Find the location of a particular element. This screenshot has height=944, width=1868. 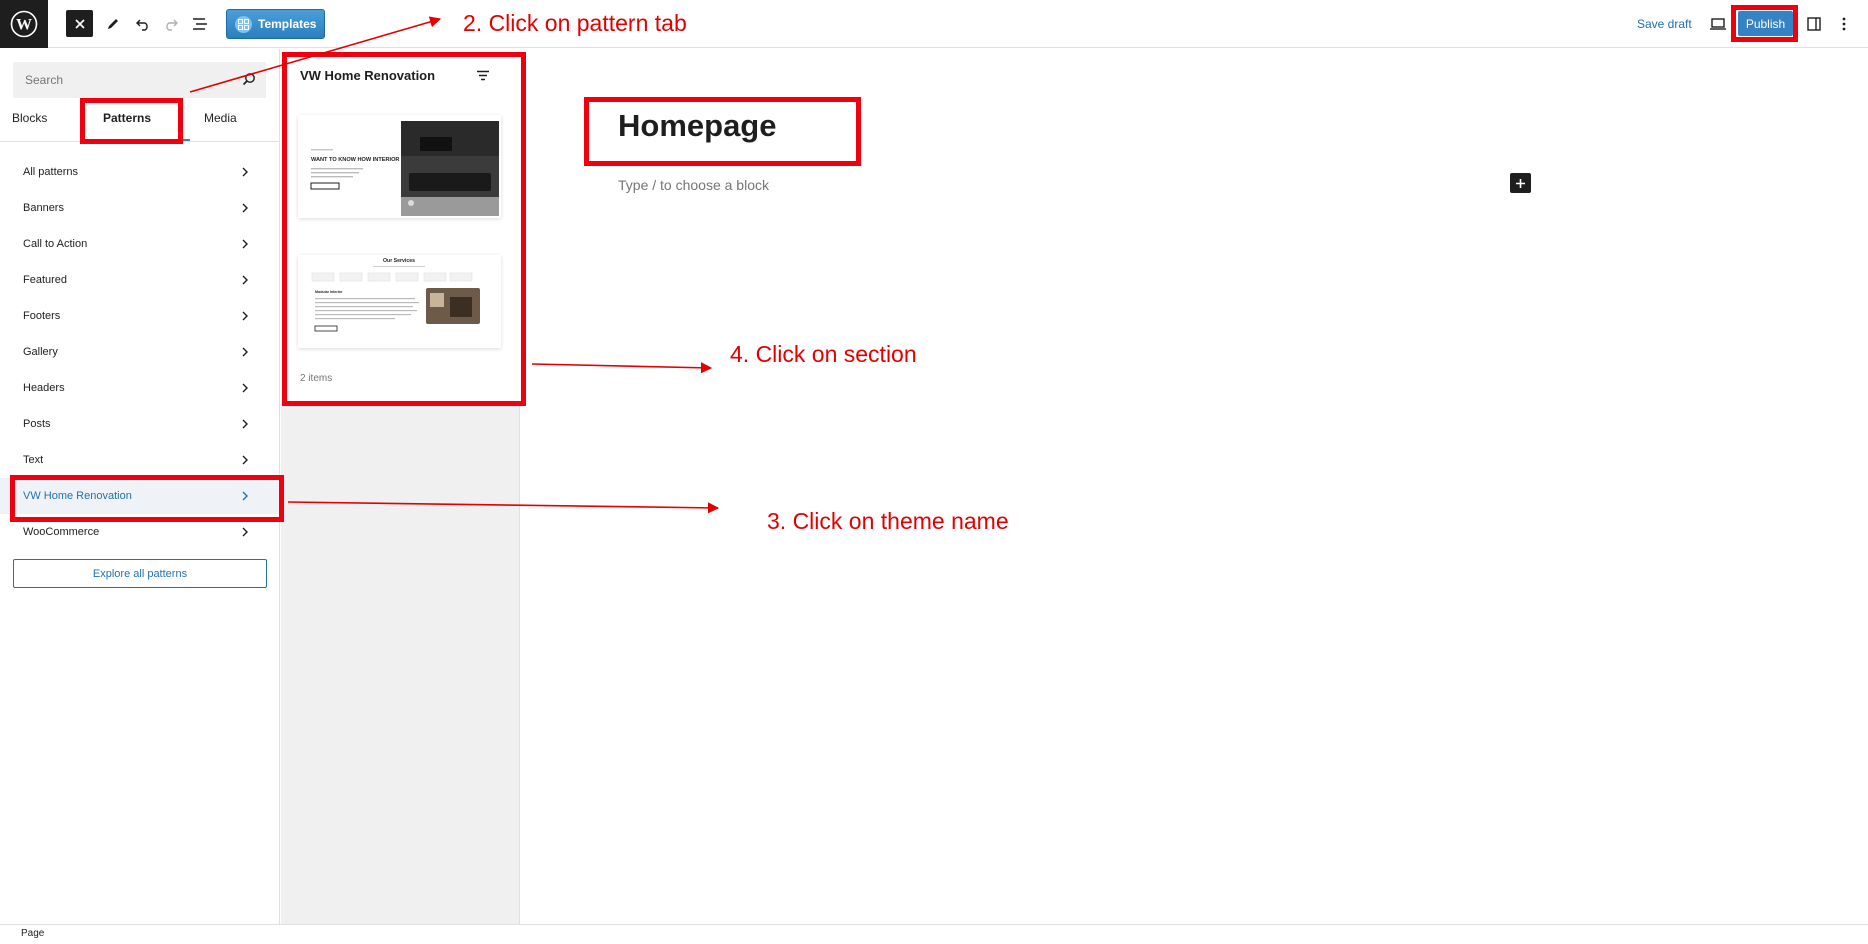

explore-all-patterns-button: Explore all patterns is located at coordinates (140, 573).